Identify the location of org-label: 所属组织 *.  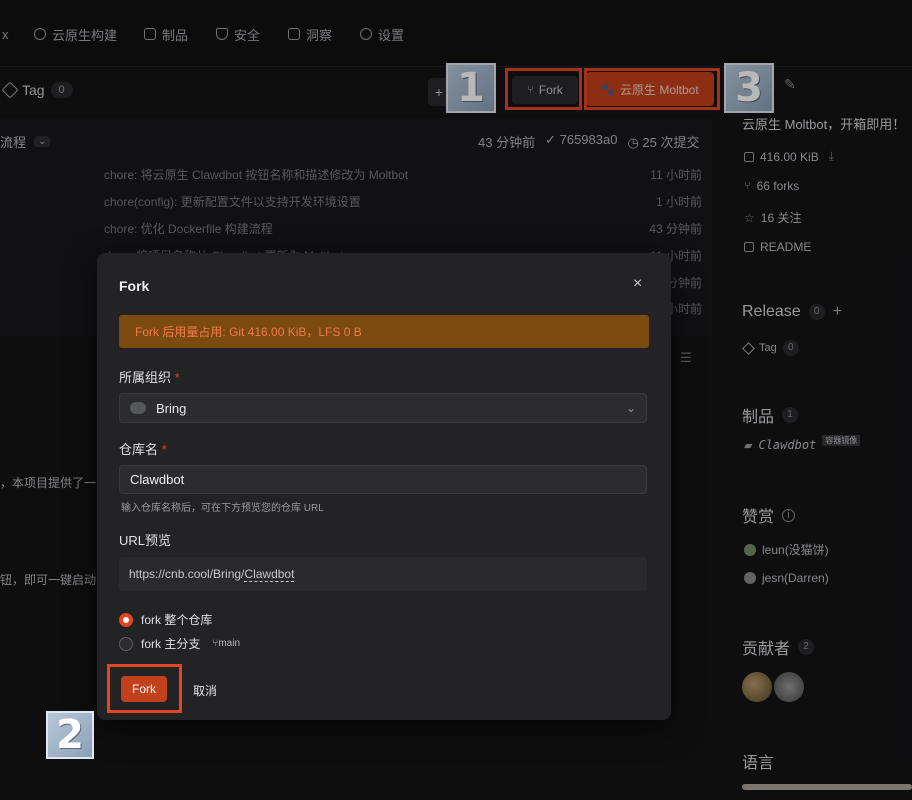
(149, 376).